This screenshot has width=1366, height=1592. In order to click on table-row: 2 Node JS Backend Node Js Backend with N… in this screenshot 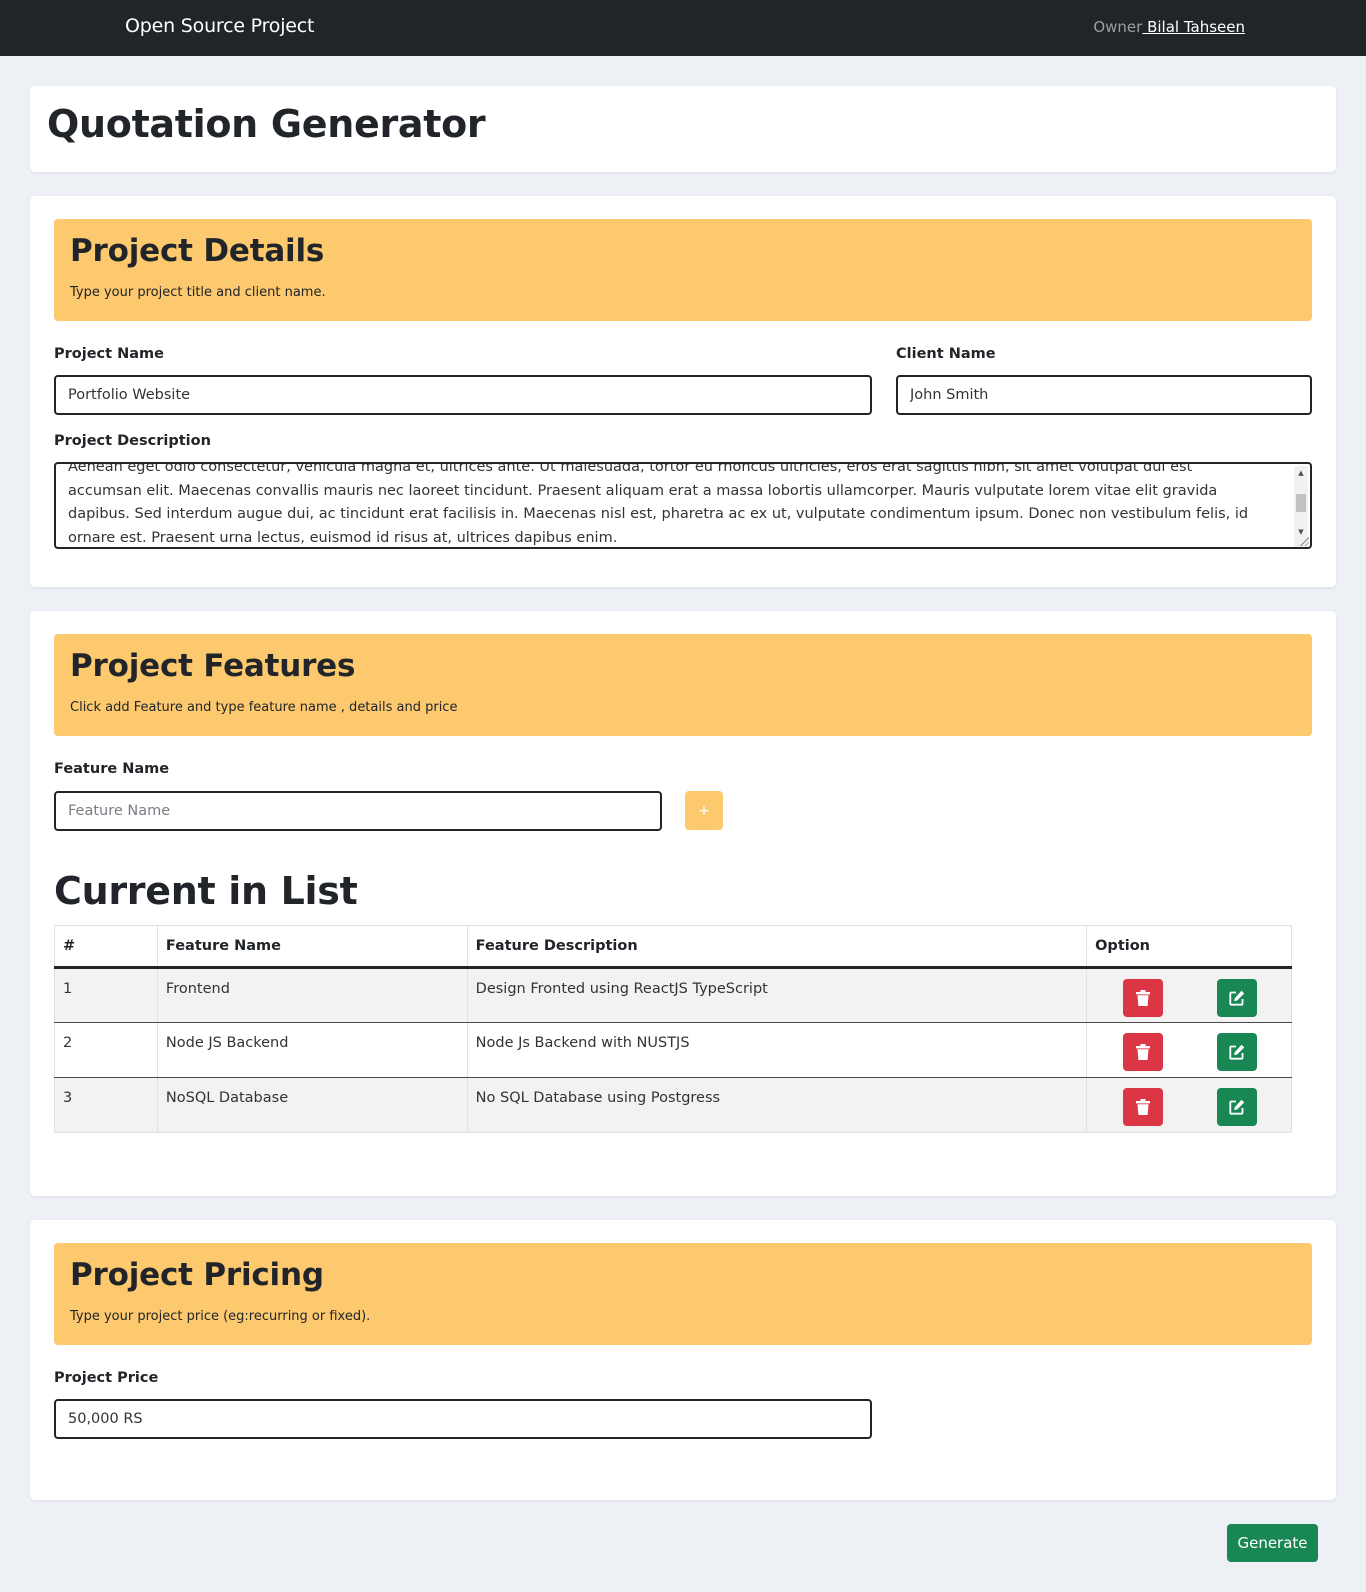, I will do `click(673, 1050)`.